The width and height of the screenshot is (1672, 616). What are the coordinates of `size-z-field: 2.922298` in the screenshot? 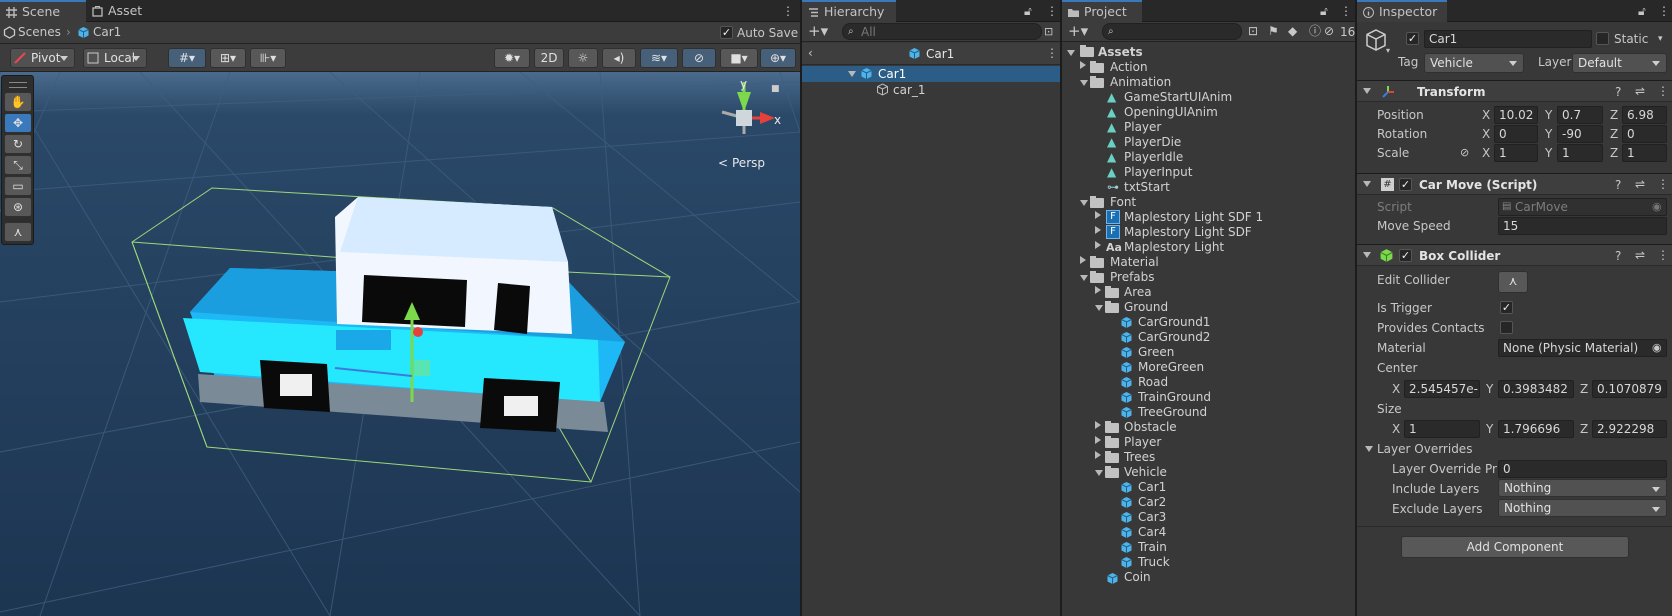 It's located at (1629, 429).